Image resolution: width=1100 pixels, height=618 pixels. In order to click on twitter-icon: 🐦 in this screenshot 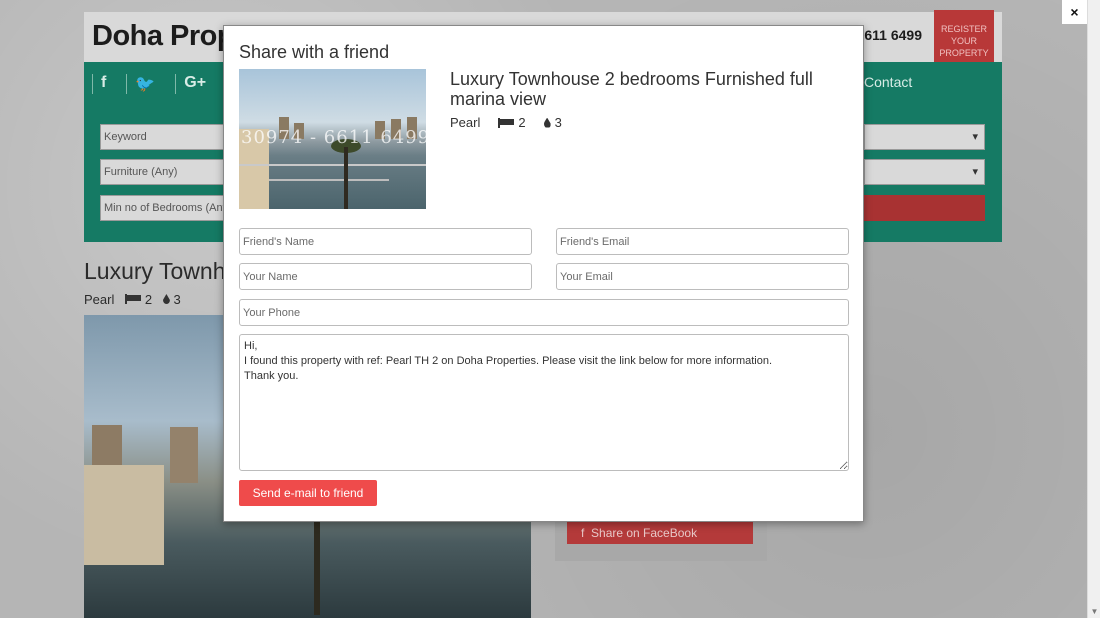, I will do `click(144, 84)`.